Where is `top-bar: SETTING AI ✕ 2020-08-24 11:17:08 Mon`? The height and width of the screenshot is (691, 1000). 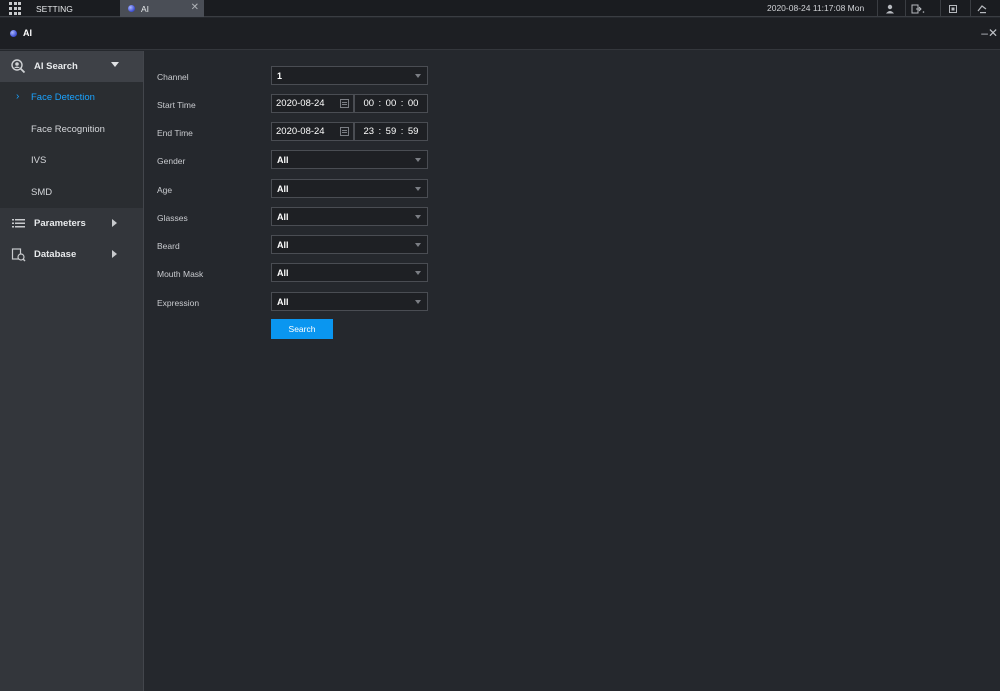
top-bar: SETTING AI ✕ 2020-08-24 11:17:08 Mon is located at coordinates (500, 8).